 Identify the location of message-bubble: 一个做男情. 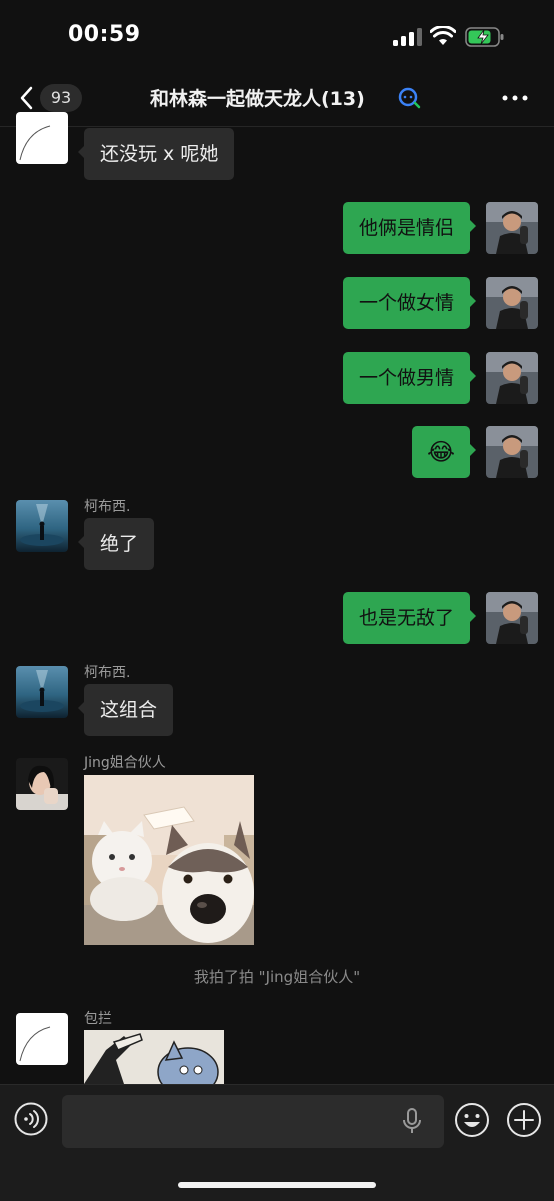
(409, 378).